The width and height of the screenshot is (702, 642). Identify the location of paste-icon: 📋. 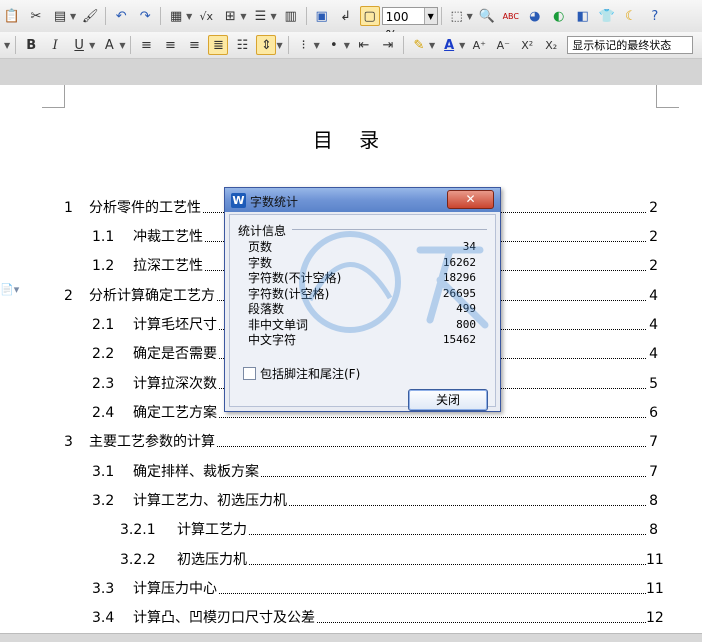
(12, 16).